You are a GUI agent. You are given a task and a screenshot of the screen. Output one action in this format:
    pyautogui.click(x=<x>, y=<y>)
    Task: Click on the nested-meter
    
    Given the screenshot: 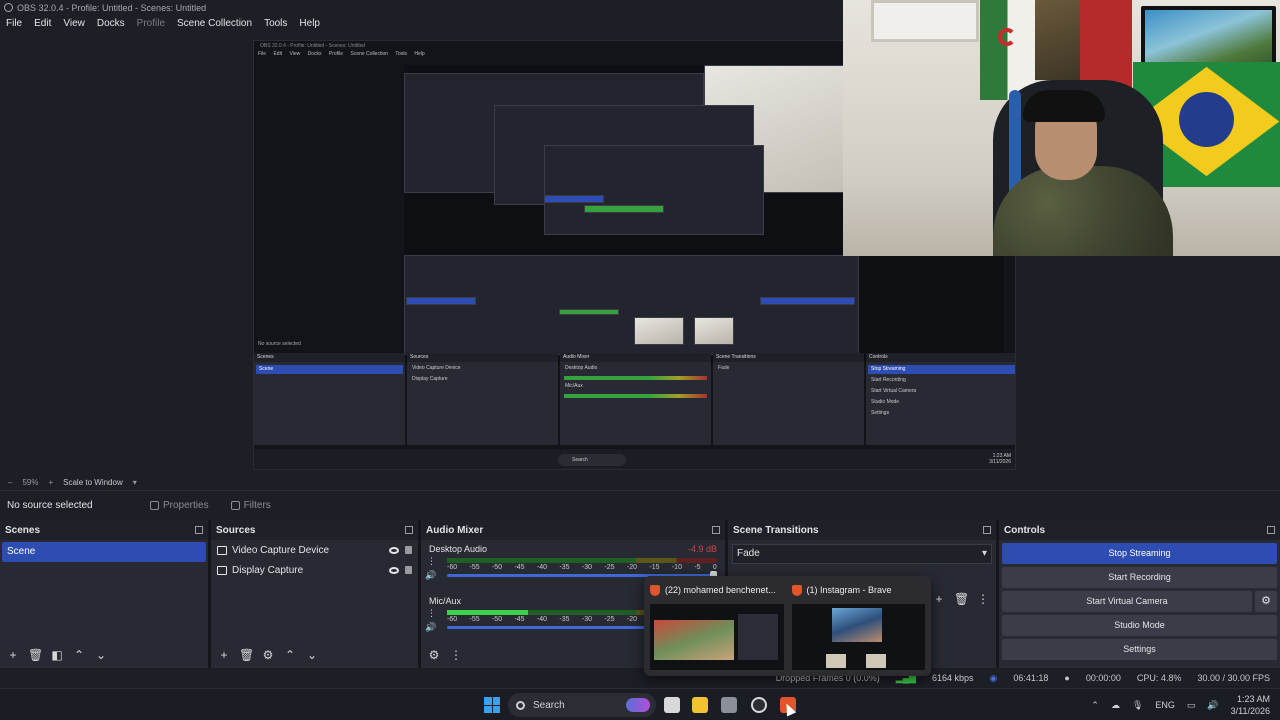 What is the action you would take?
    pyautogui.click(x=635, y=396)
    